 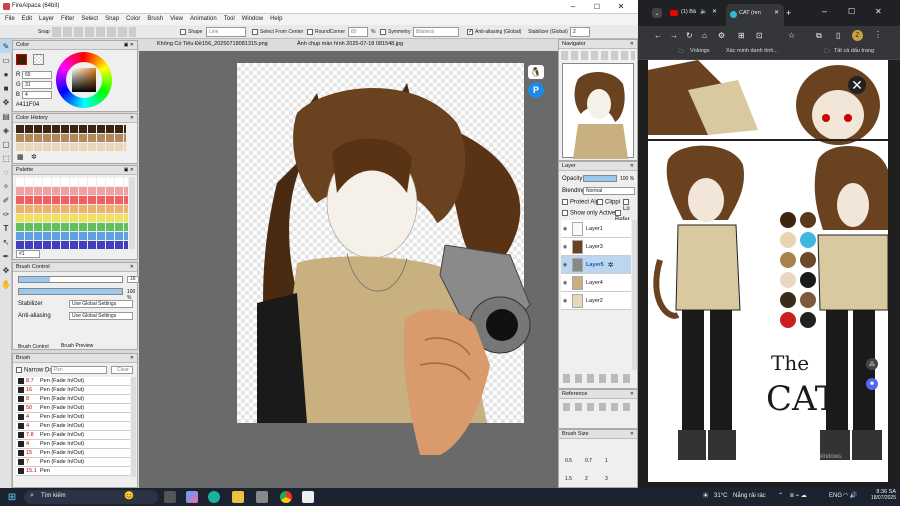 What do you see at coordinates (70, 279) in the screenshot?
I see `brush-size-slider` at bounding box center [70, 279].